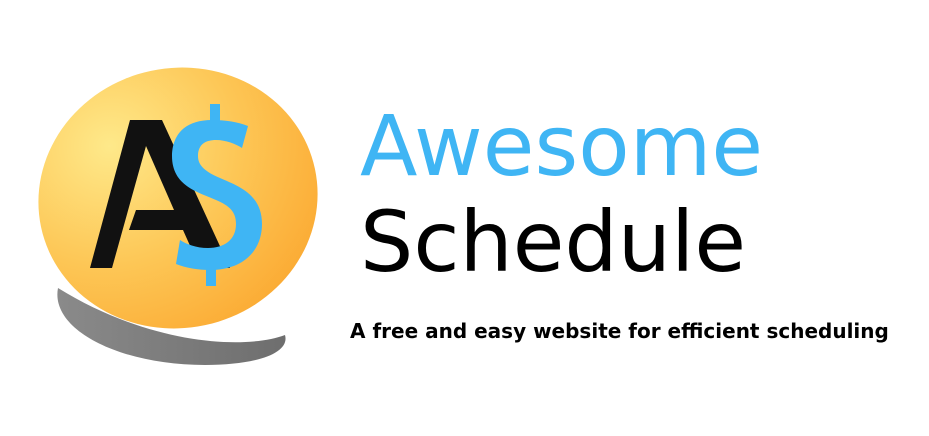  Describe the element at coordinates (562, 146) in the screenshot. I see `brand-name-awesome: Awesome` at that location.